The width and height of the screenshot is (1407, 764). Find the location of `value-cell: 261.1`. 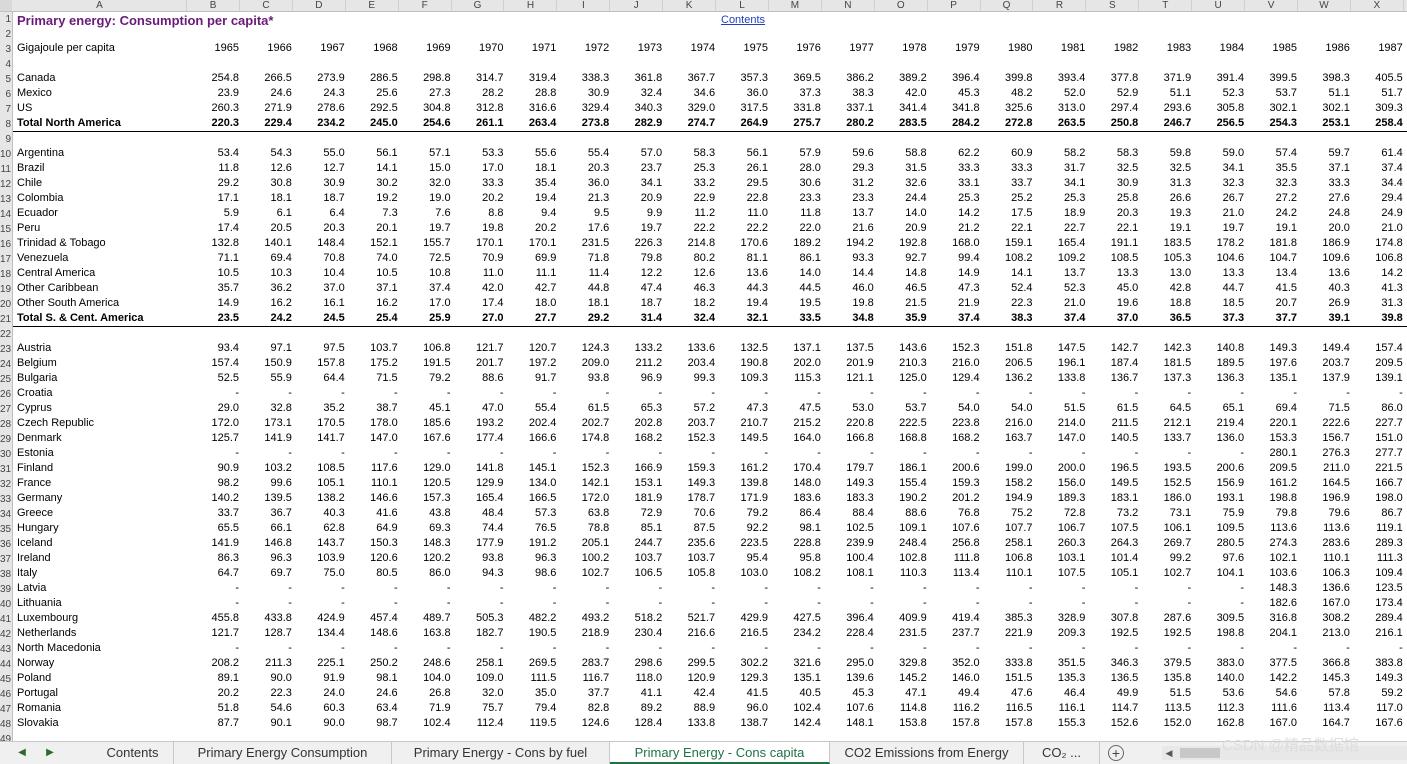

value-cell: 261.1 is located at coordinates (478, 123).